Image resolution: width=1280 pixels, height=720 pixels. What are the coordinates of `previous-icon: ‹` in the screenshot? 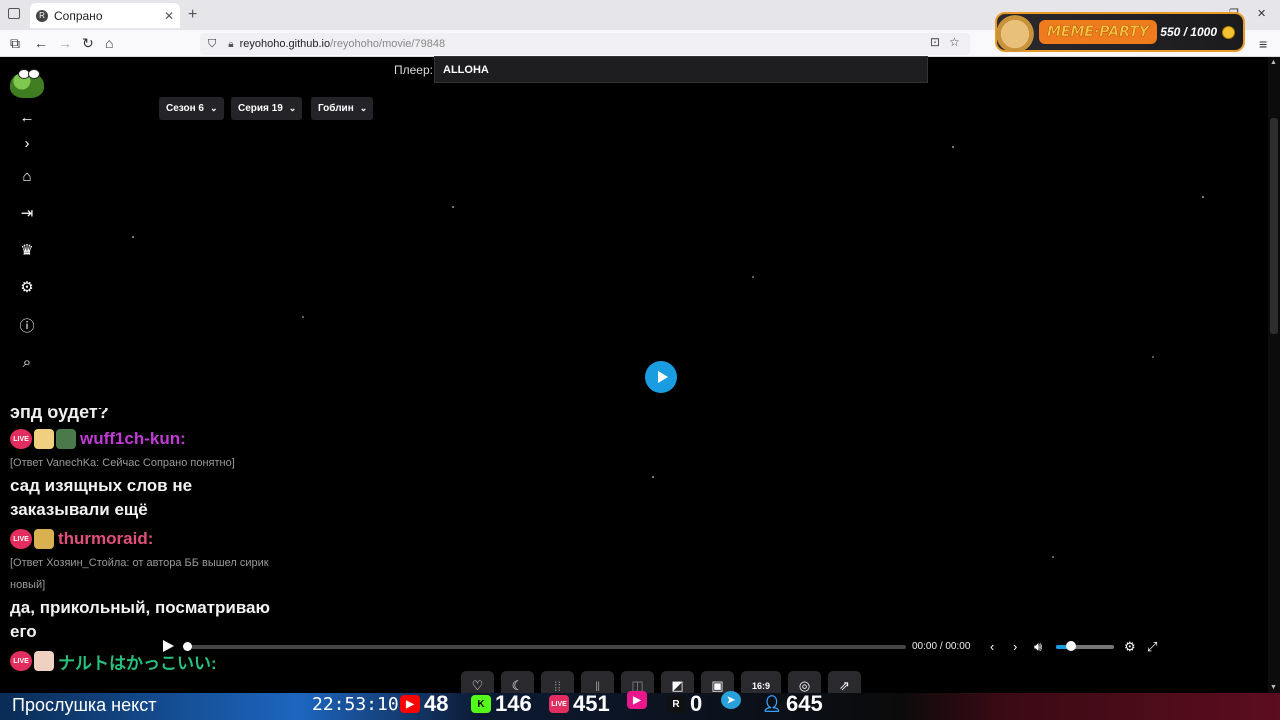 It's located at (992, 646).